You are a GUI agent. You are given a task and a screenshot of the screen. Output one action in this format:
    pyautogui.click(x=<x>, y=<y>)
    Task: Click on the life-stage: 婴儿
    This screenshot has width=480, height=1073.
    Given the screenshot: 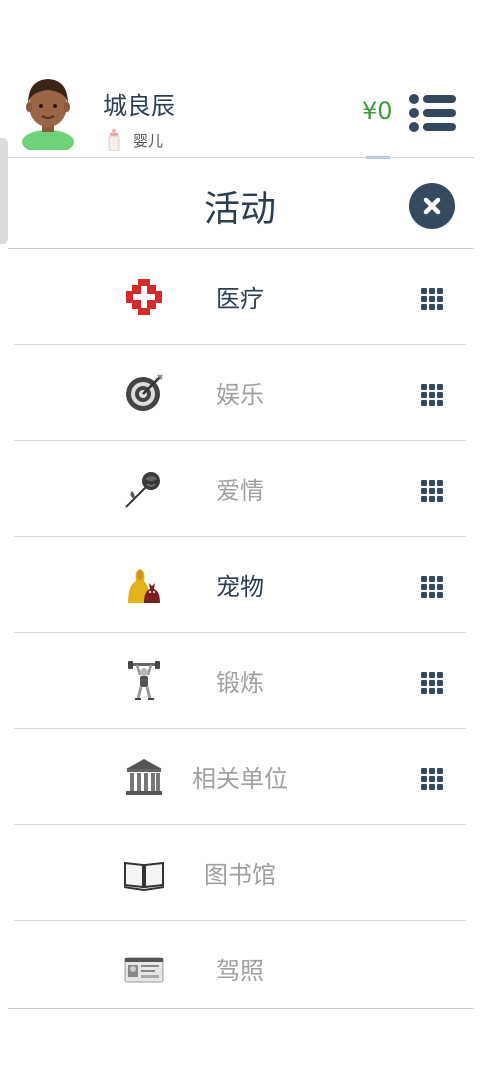 What is the action you would take?
    pyautogui.click(x=135, y=140)
    